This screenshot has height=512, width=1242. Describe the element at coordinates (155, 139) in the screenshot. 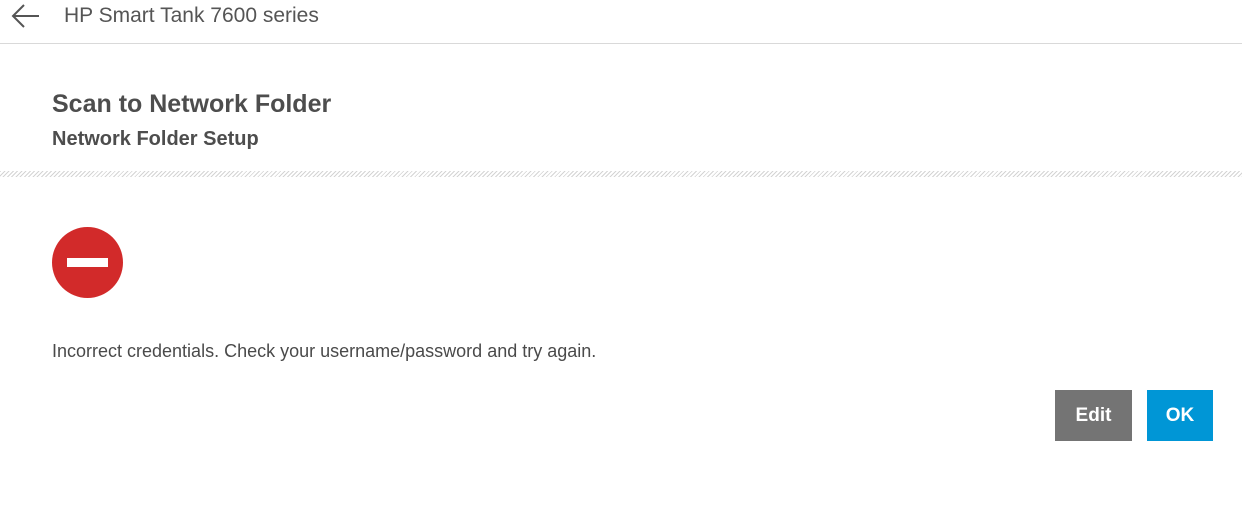

I see `page-subtitle: Network Folder Setup` at that location.